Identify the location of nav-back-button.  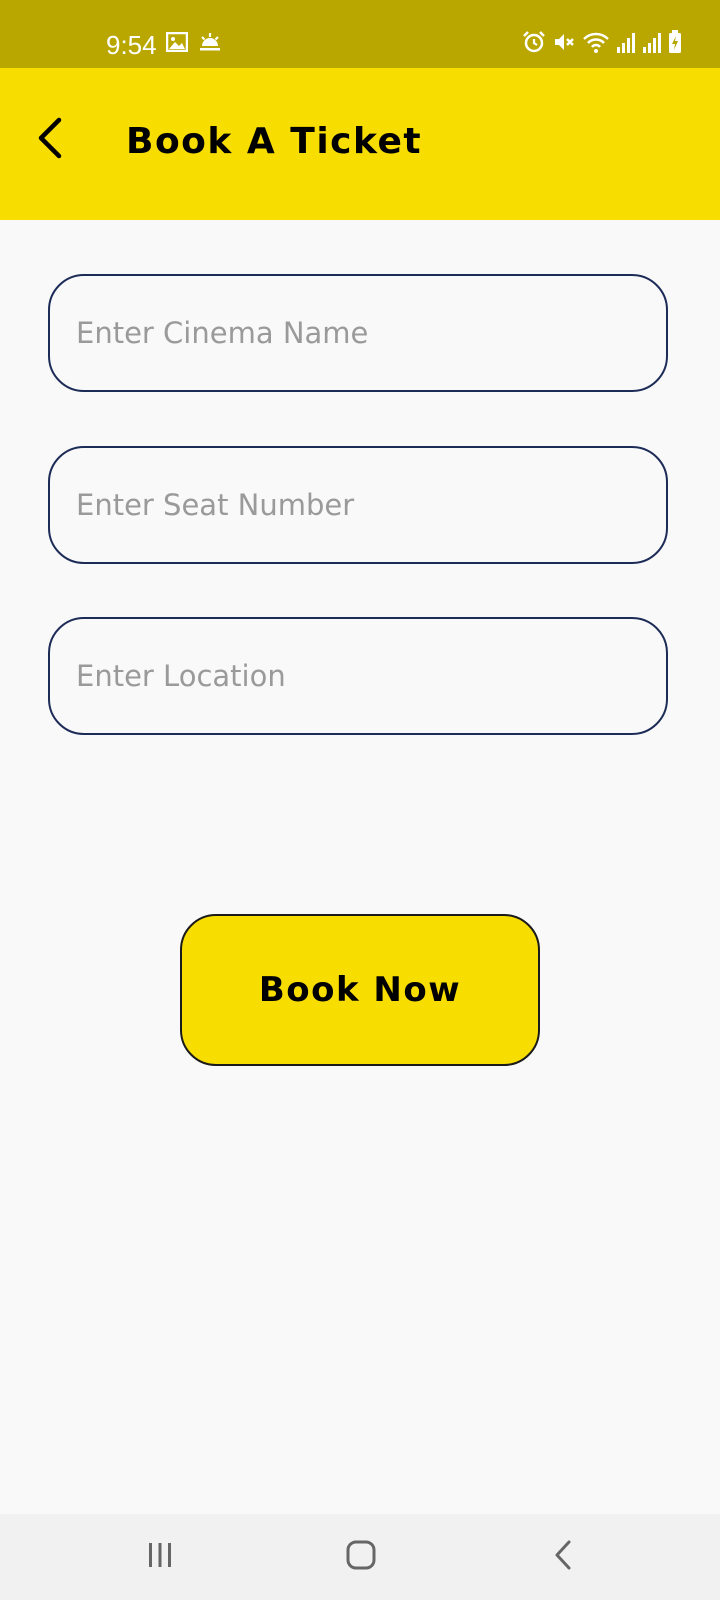
(564, 1557).